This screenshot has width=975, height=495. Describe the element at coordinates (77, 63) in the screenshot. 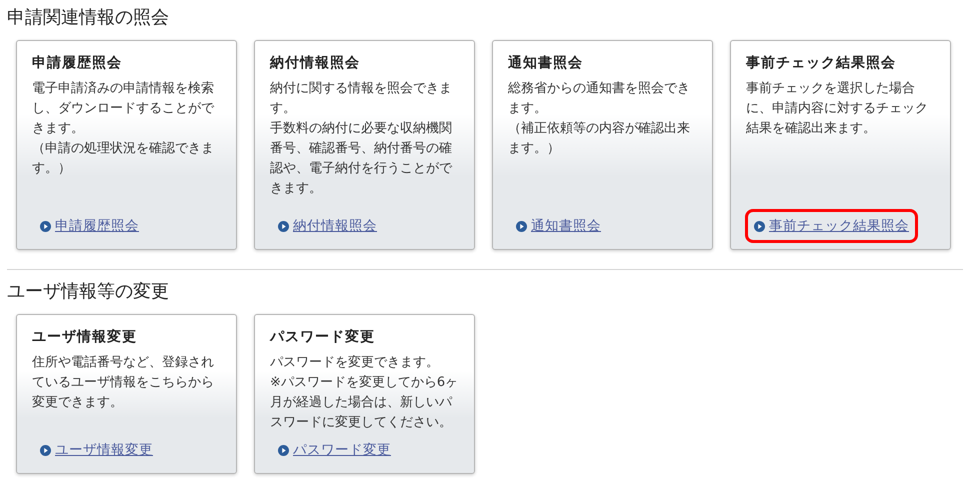

I see `card-title: 申請履歴照会` at that location.